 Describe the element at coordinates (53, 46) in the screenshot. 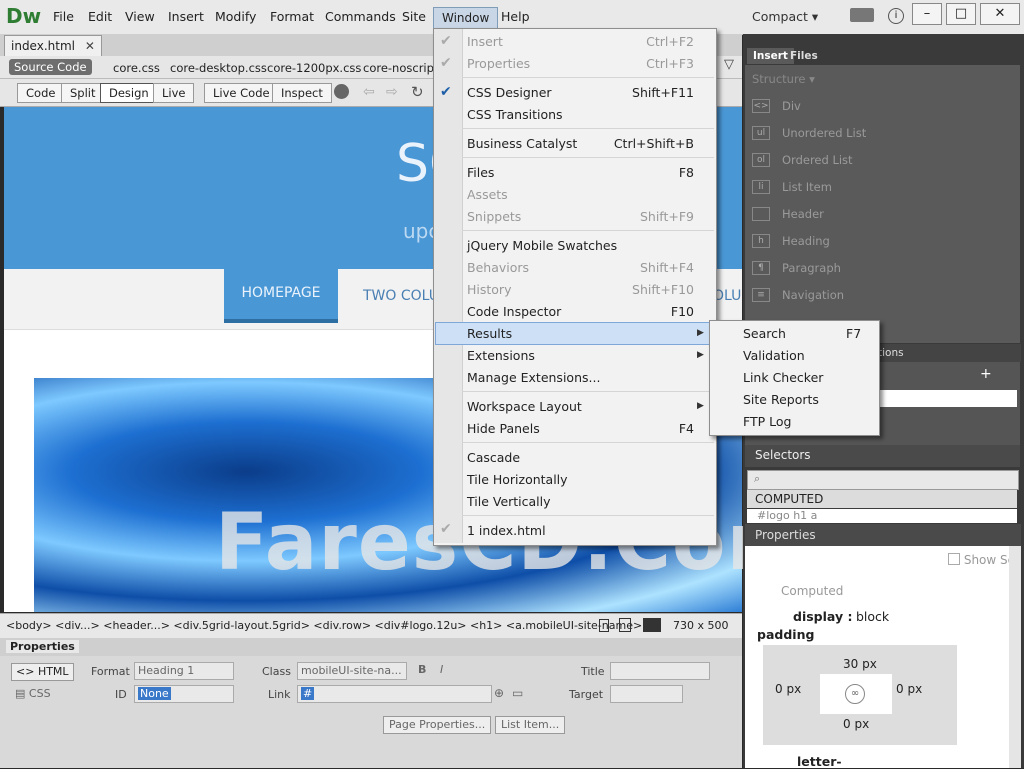

I see `document-tab: index.html ✕` at that location.